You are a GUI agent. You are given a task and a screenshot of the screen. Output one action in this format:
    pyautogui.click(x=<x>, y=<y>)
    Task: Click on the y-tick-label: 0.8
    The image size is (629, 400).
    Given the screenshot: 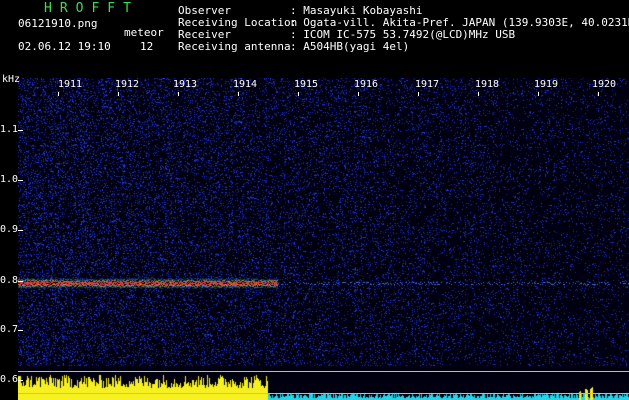 What is the action you would take?
    pyautogui.click(x=9, y=280)
    